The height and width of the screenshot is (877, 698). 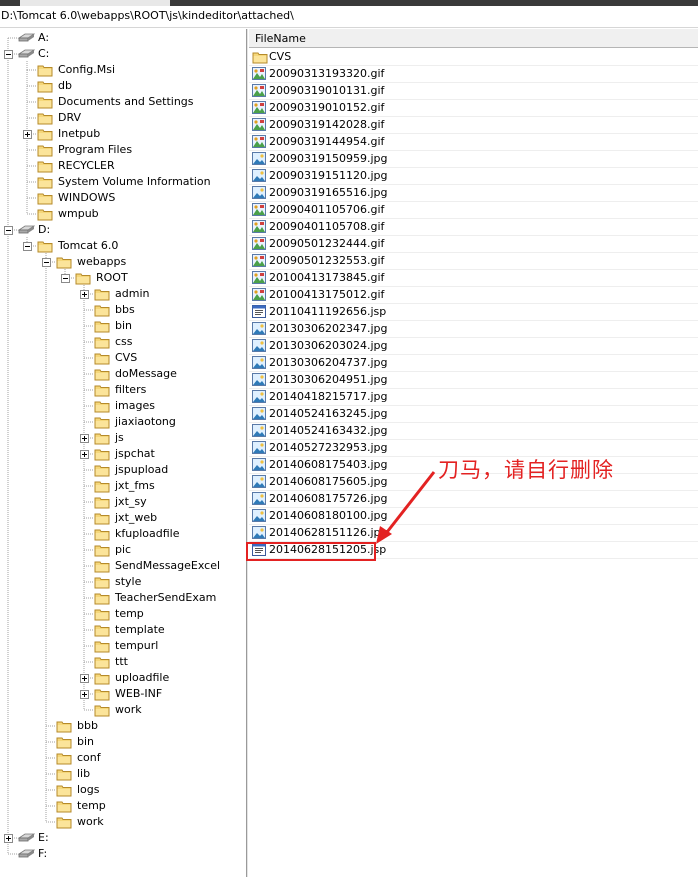 I want to click on tree-item-bbb: bbb, so click(x=123, y=726).